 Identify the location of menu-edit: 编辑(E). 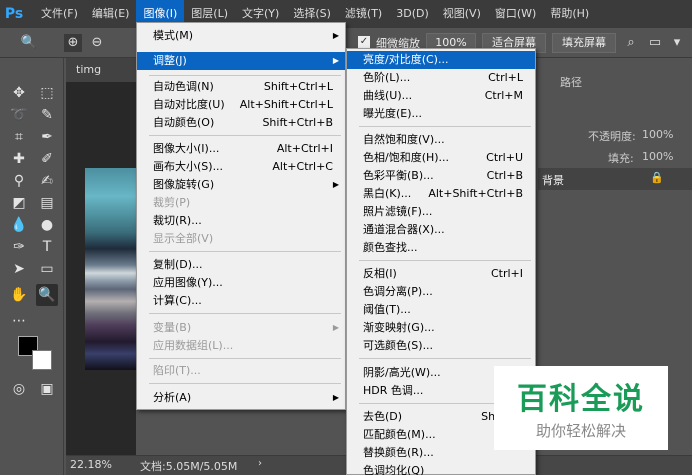
(111, 14).